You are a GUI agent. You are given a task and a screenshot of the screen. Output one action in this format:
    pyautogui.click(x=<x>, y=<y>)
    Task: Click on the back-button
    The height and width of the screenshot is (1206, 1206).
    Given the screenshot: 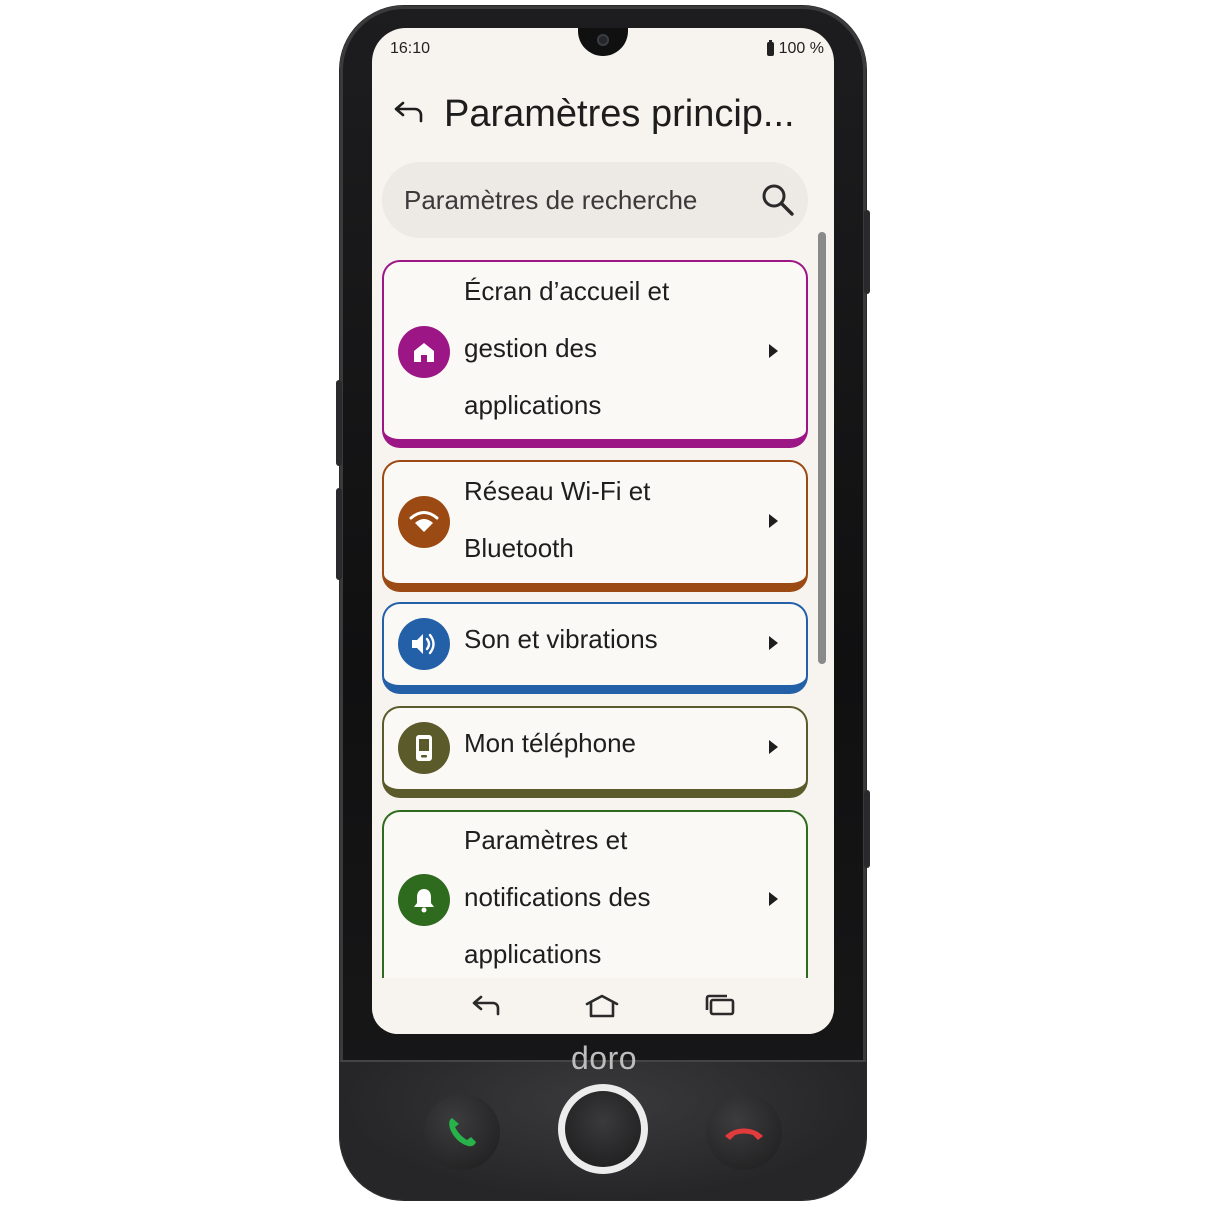 What is the action you would take?
    pyautogui.click(x=408, y=114)
    